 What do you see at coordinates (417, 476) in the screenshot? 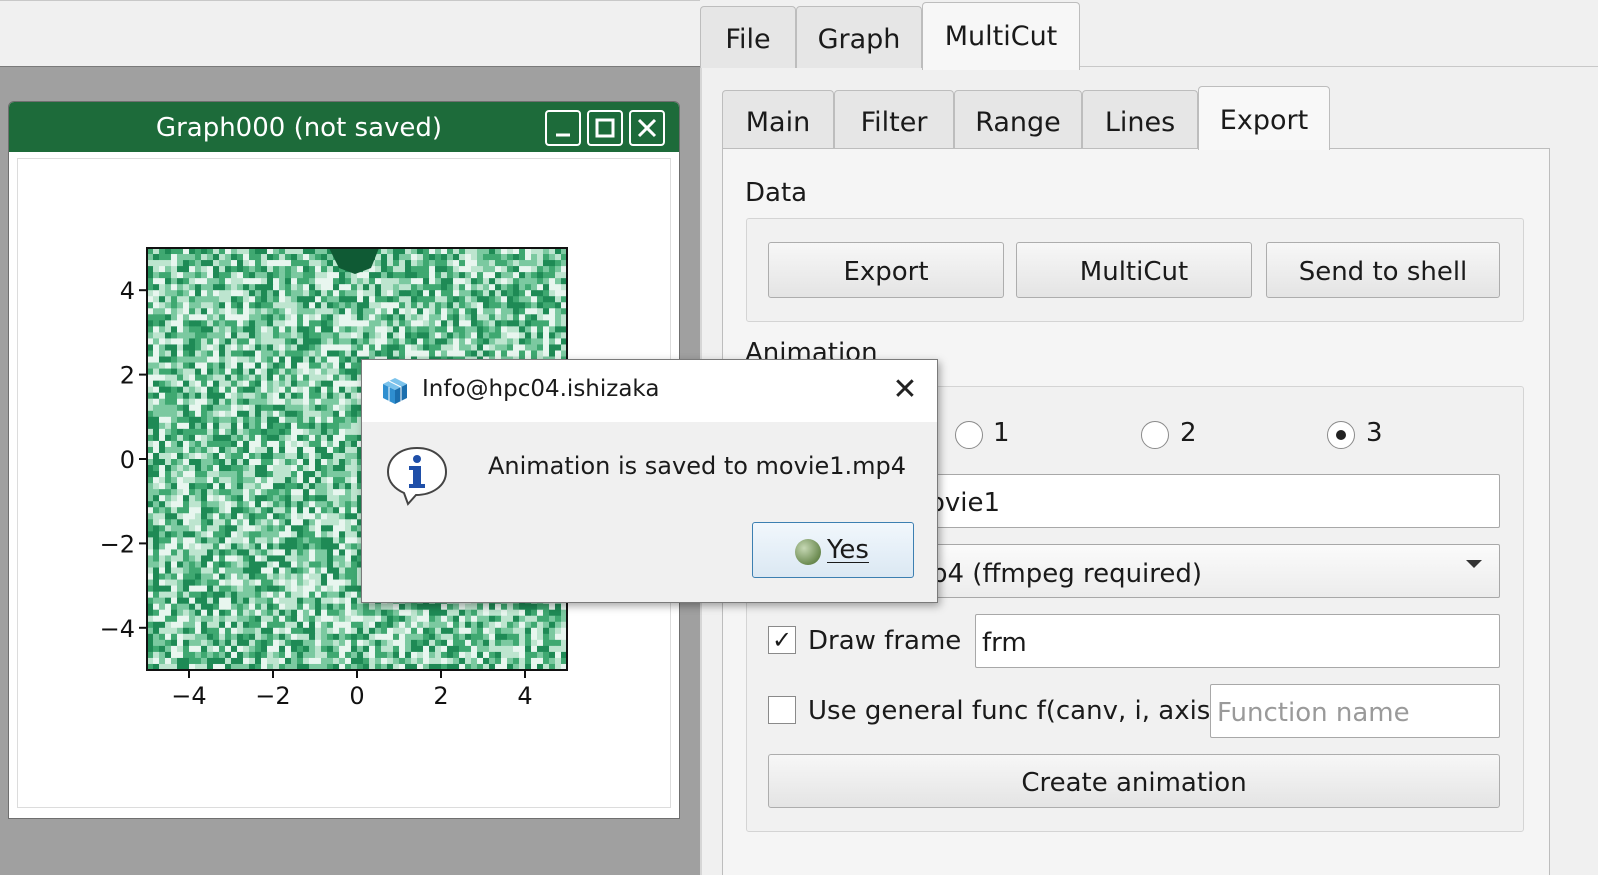
I see `info-icon` at bounding box center [417, 476].